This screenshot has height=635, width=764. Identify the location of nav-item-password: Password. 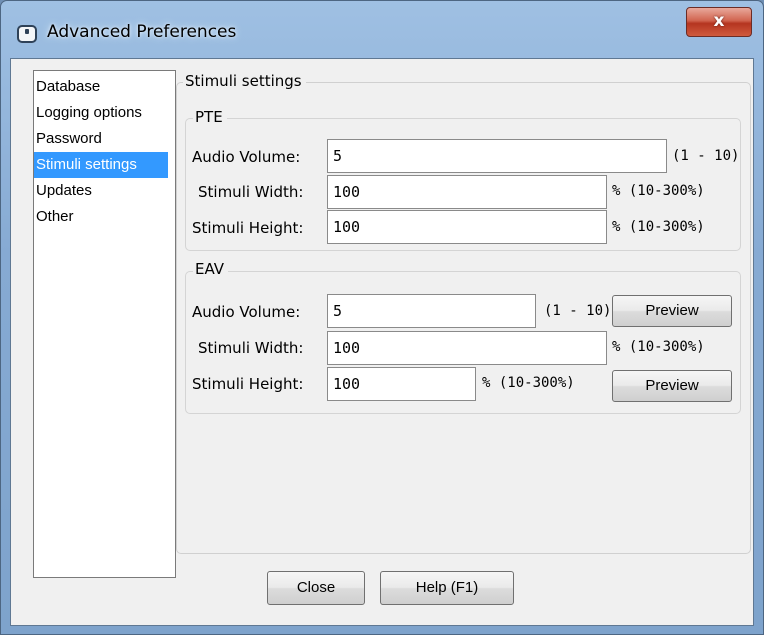
(104, 139).